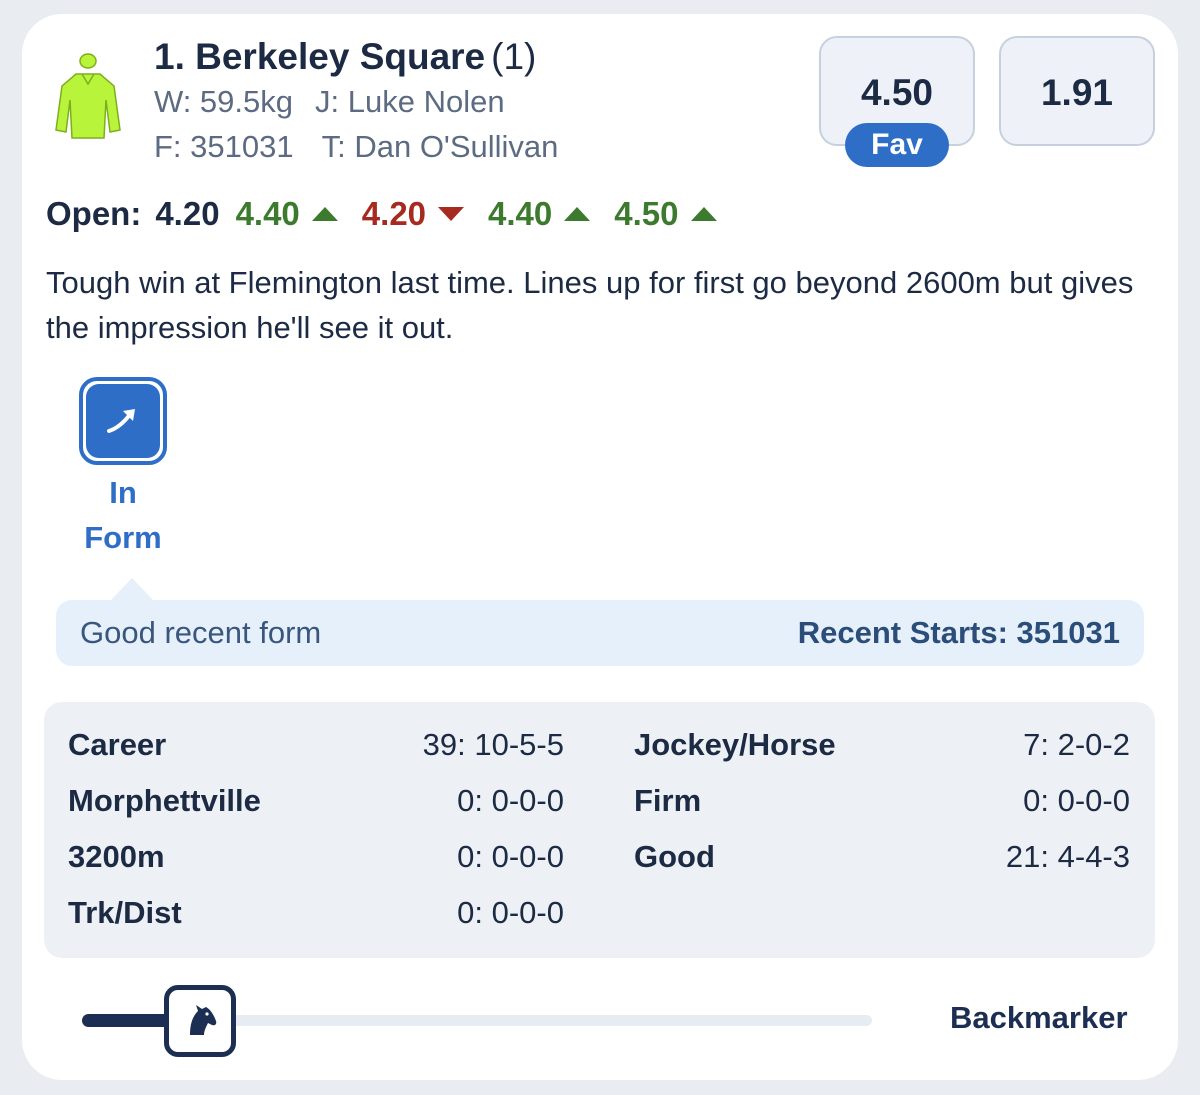 Image resolution: width=1200 pixels, height=1095 pixels. I want to click on recent-starts: Recent Starts: 351031, so click(958, 632).